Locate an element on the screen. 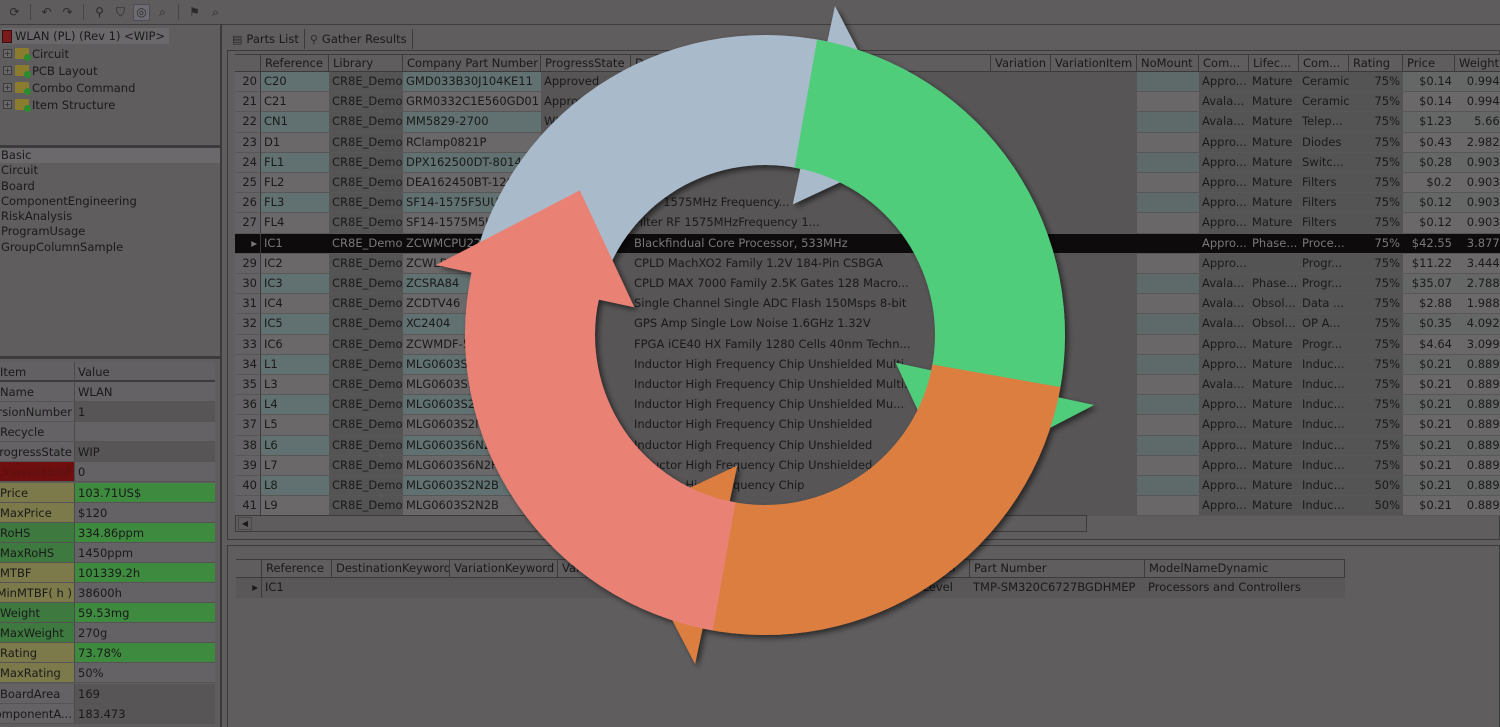 The width and height of the screenshot is (1500, 727). filter-button: ⛉ is located at coordinates (120, 12).